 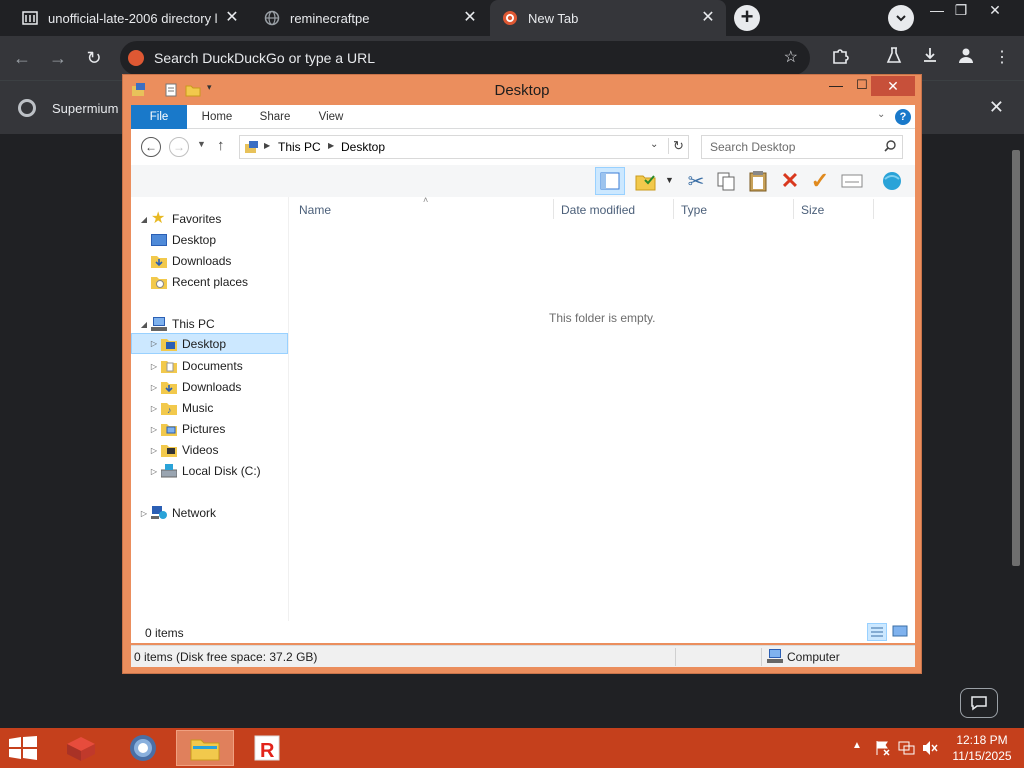 I want to click on ribbon-expand-chevron-icon: ⌄, so click(x=881, y=114).